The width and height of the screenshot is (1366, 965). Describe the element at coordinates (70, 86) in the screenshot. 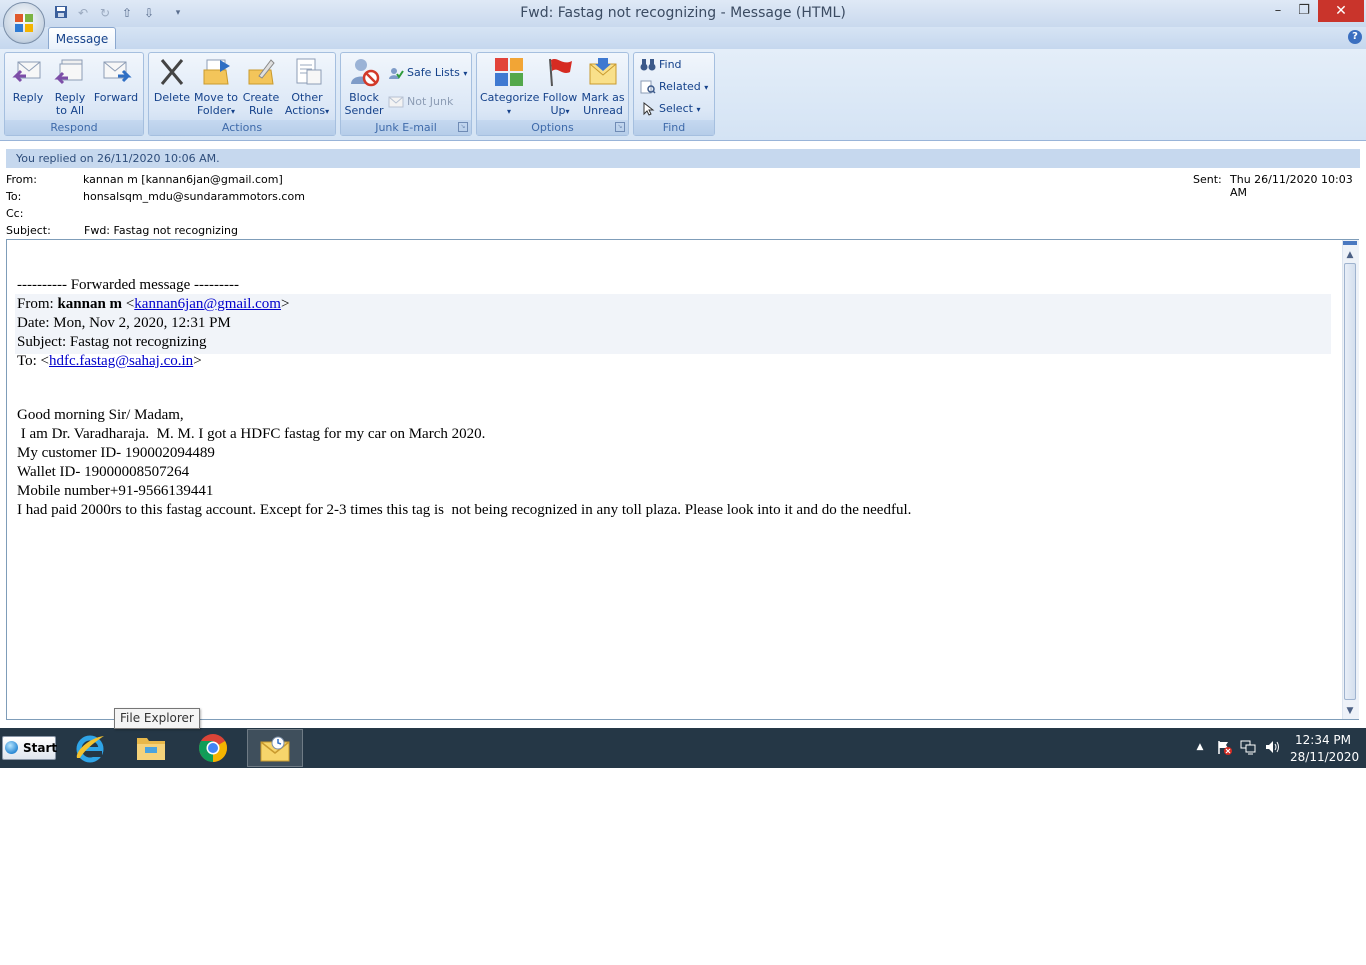

I see `reply-all-button: Reply to All` at that location.